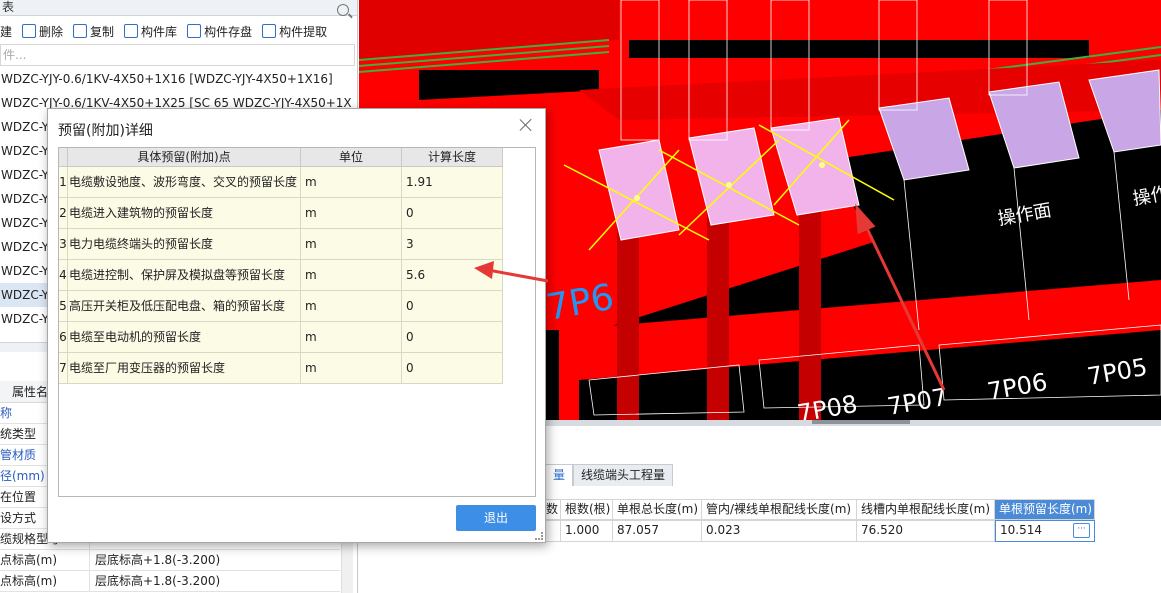 Image resolution: width=1161 pixels, height=593 pixels. What do you see at coordinates (623, 475) in the screenshot?
I see `tab-cable-terminal-quantity: 线缆端头工程量` at bounding box center [623, 475].